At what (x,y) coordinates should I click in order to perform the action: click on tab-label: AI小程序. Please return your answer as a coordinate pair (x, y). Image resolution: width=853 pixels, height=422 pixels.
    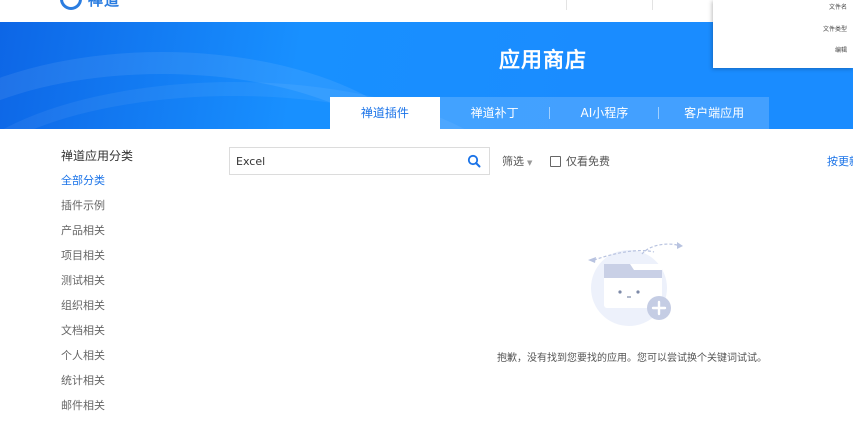
    Looking at the image, I should click on (604, 113).